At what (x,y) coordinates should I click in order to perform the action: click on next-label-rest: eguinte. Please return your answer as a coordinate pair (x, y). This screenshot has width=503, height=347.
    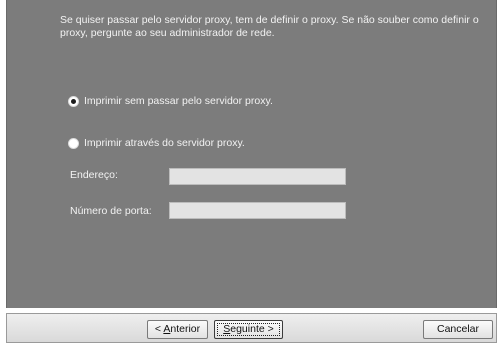
    Looking at the image, I should click on (247, 329).